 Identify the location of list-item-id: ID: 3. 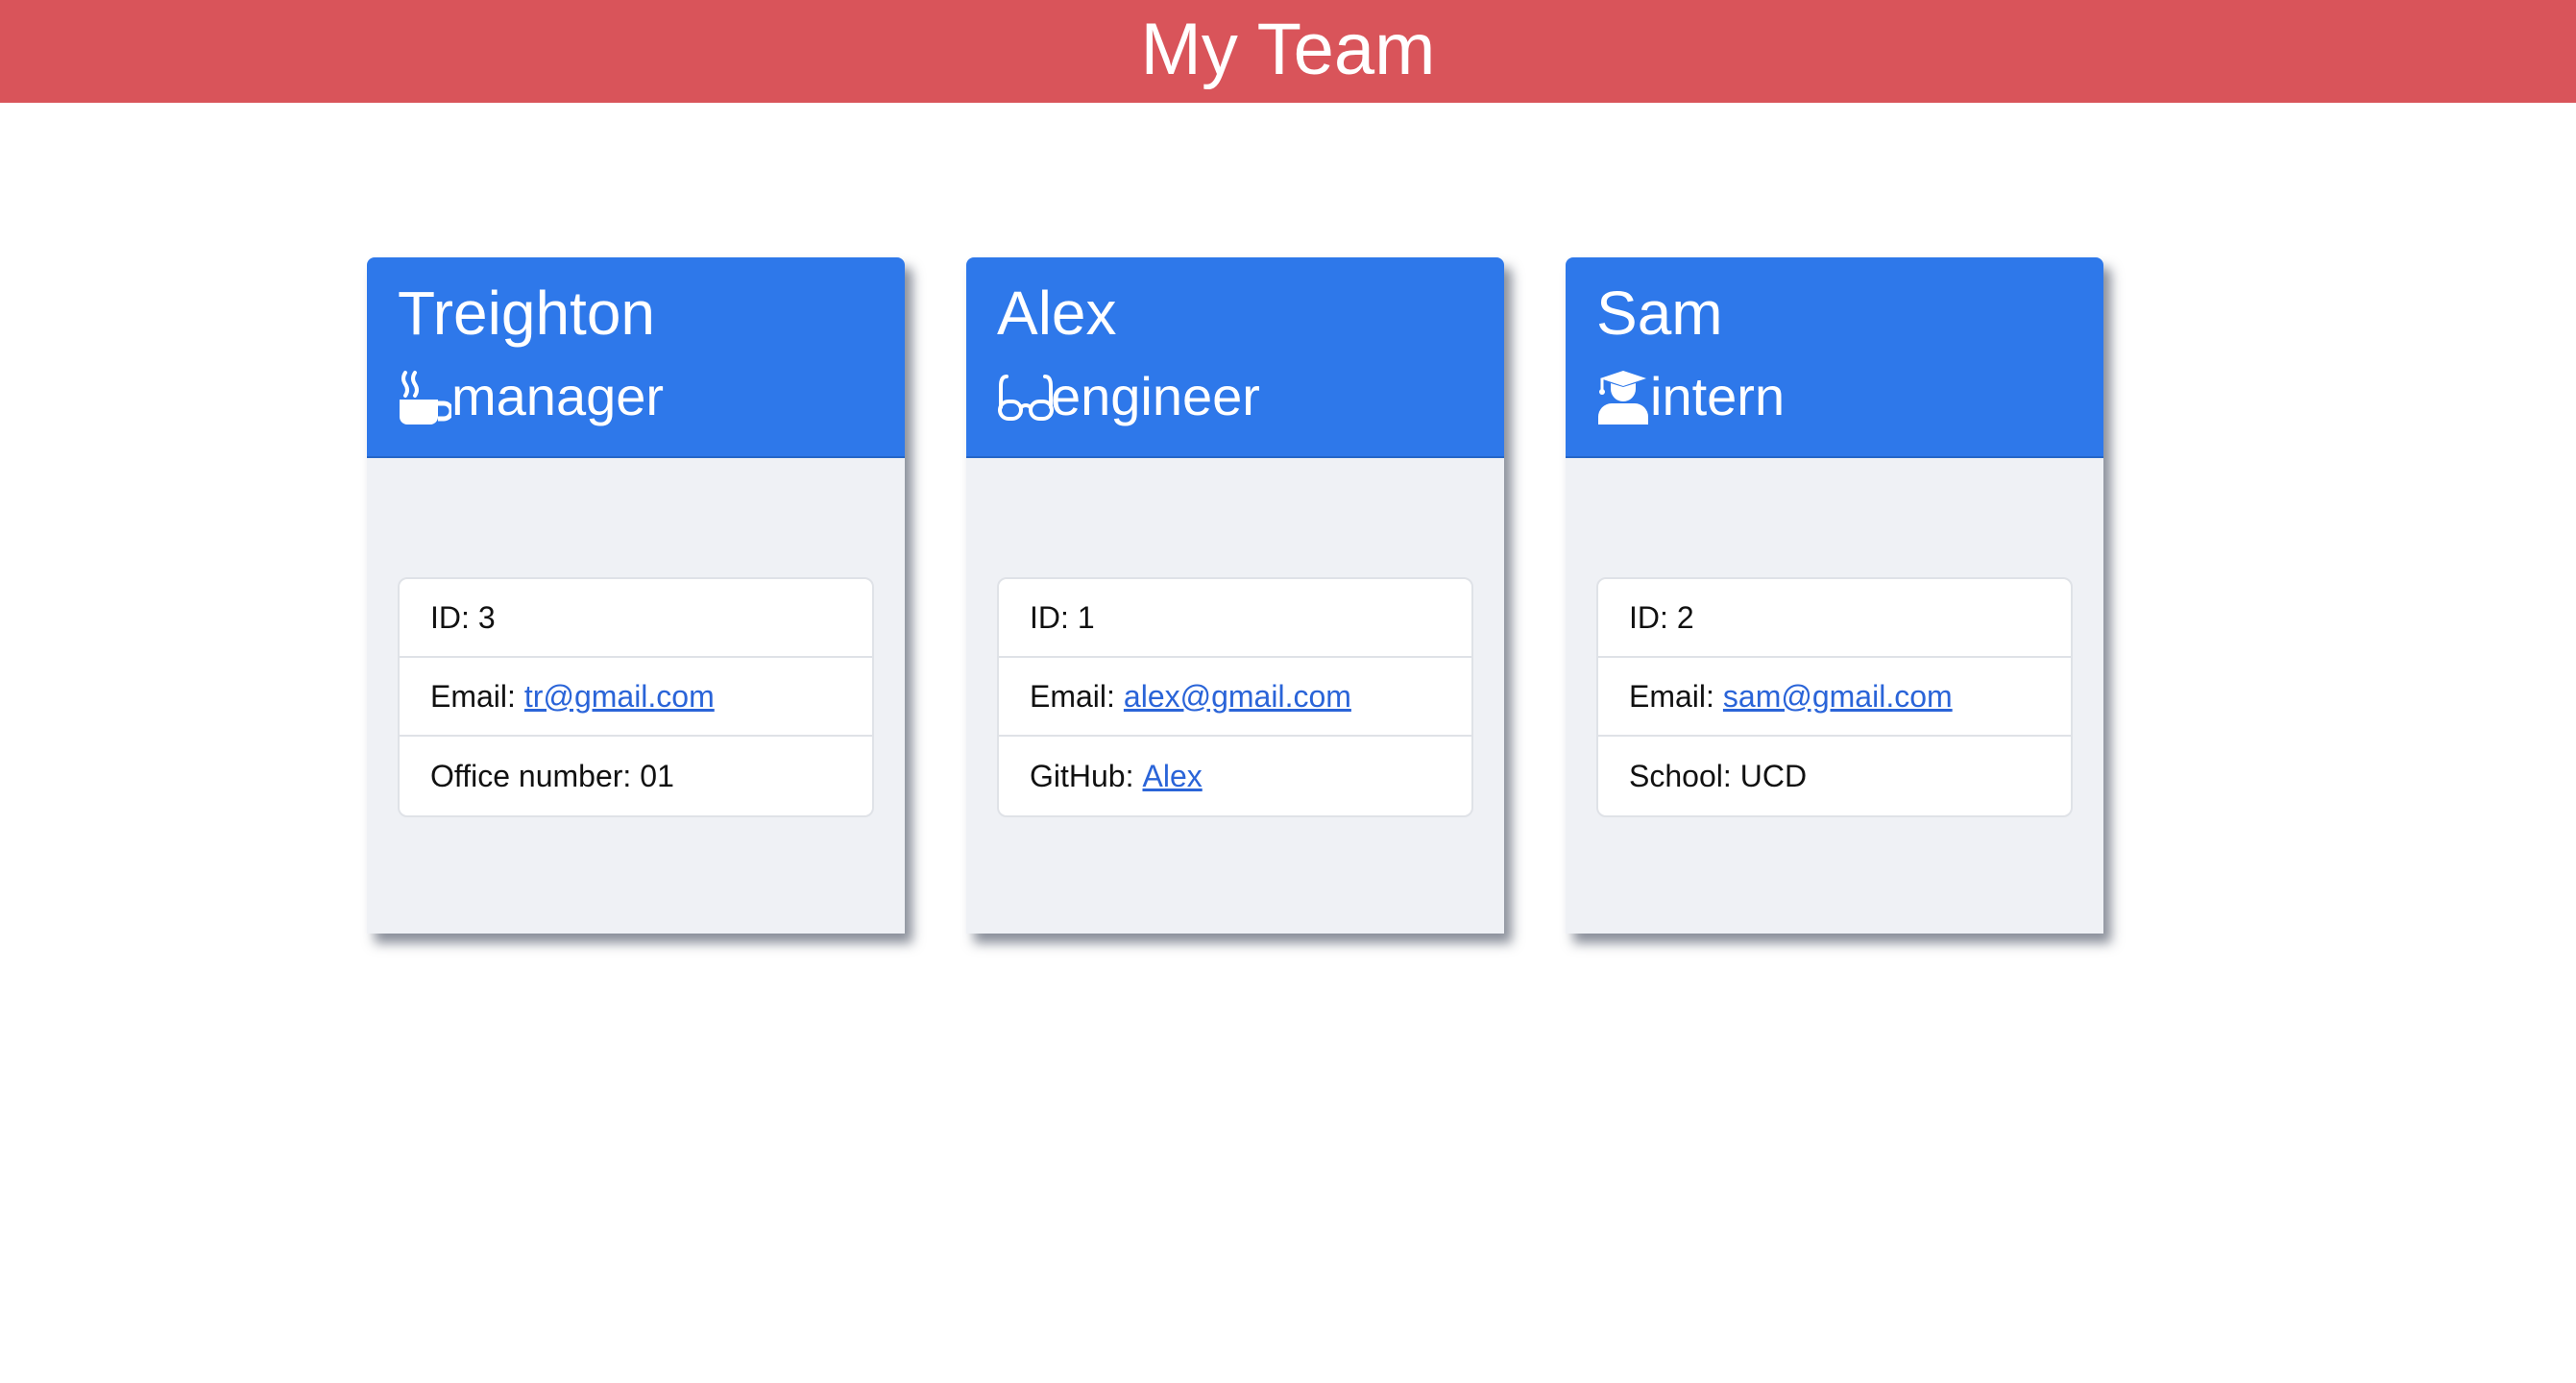
(636, 618).